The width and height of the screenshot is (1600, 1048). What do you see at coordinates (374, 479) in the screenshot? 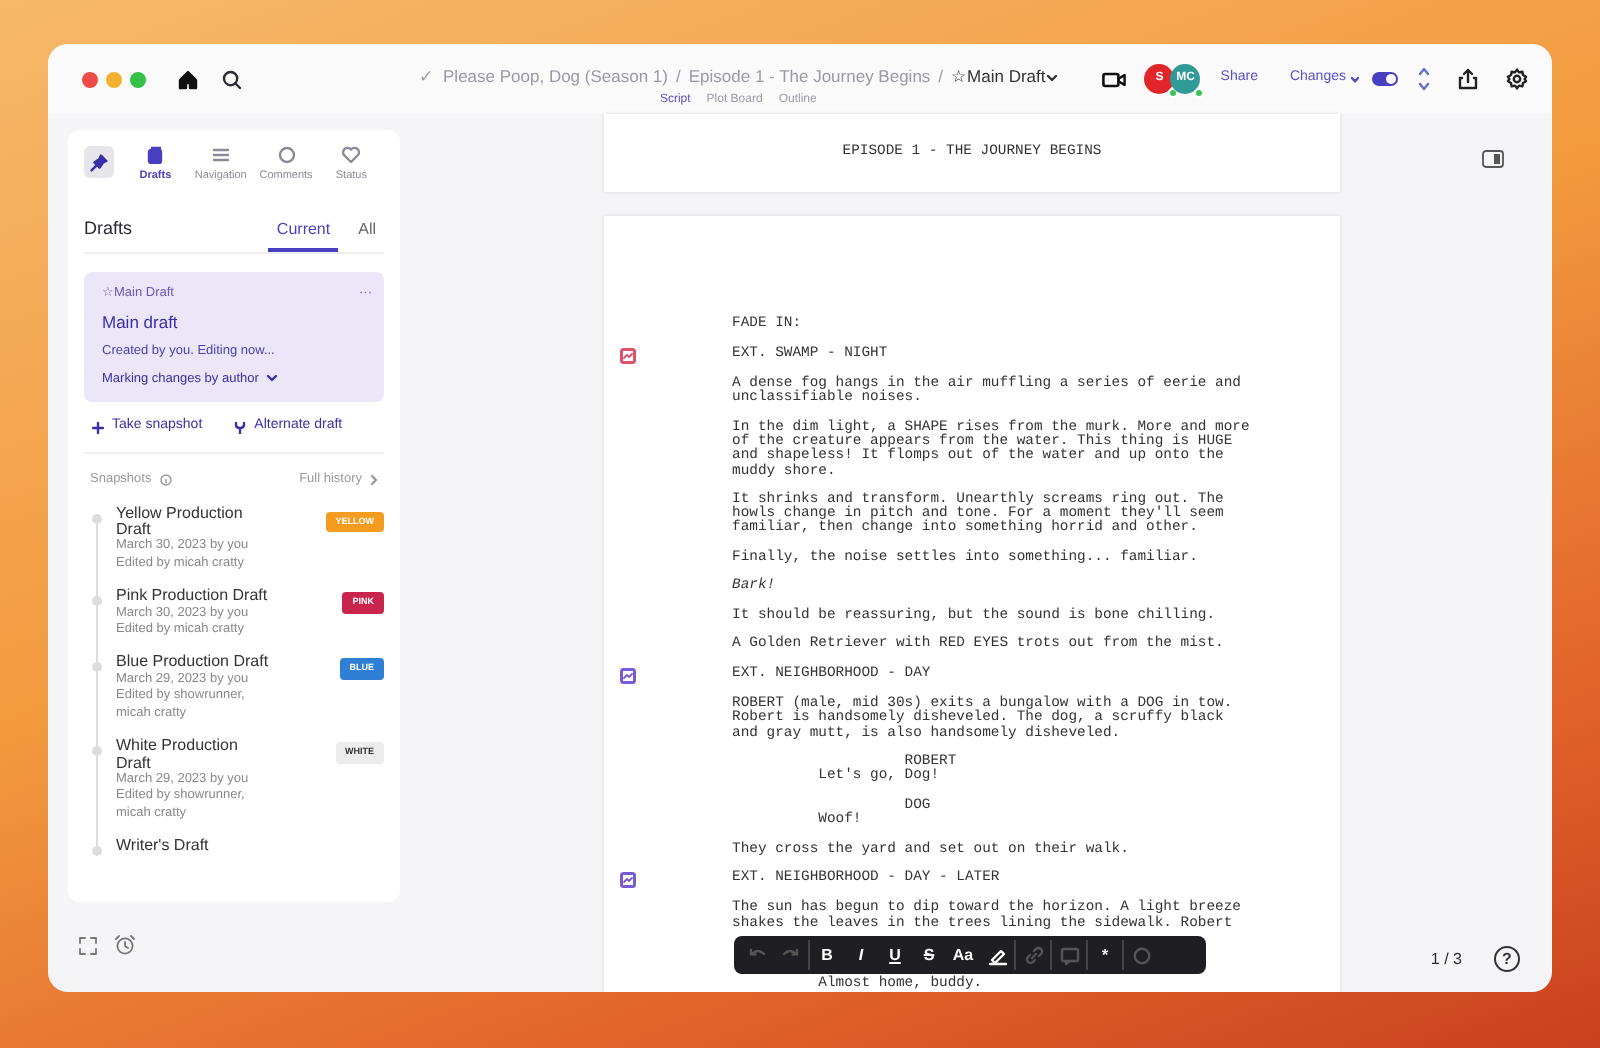
I see `chevron-right-icon` at bounding box center [374, 479].